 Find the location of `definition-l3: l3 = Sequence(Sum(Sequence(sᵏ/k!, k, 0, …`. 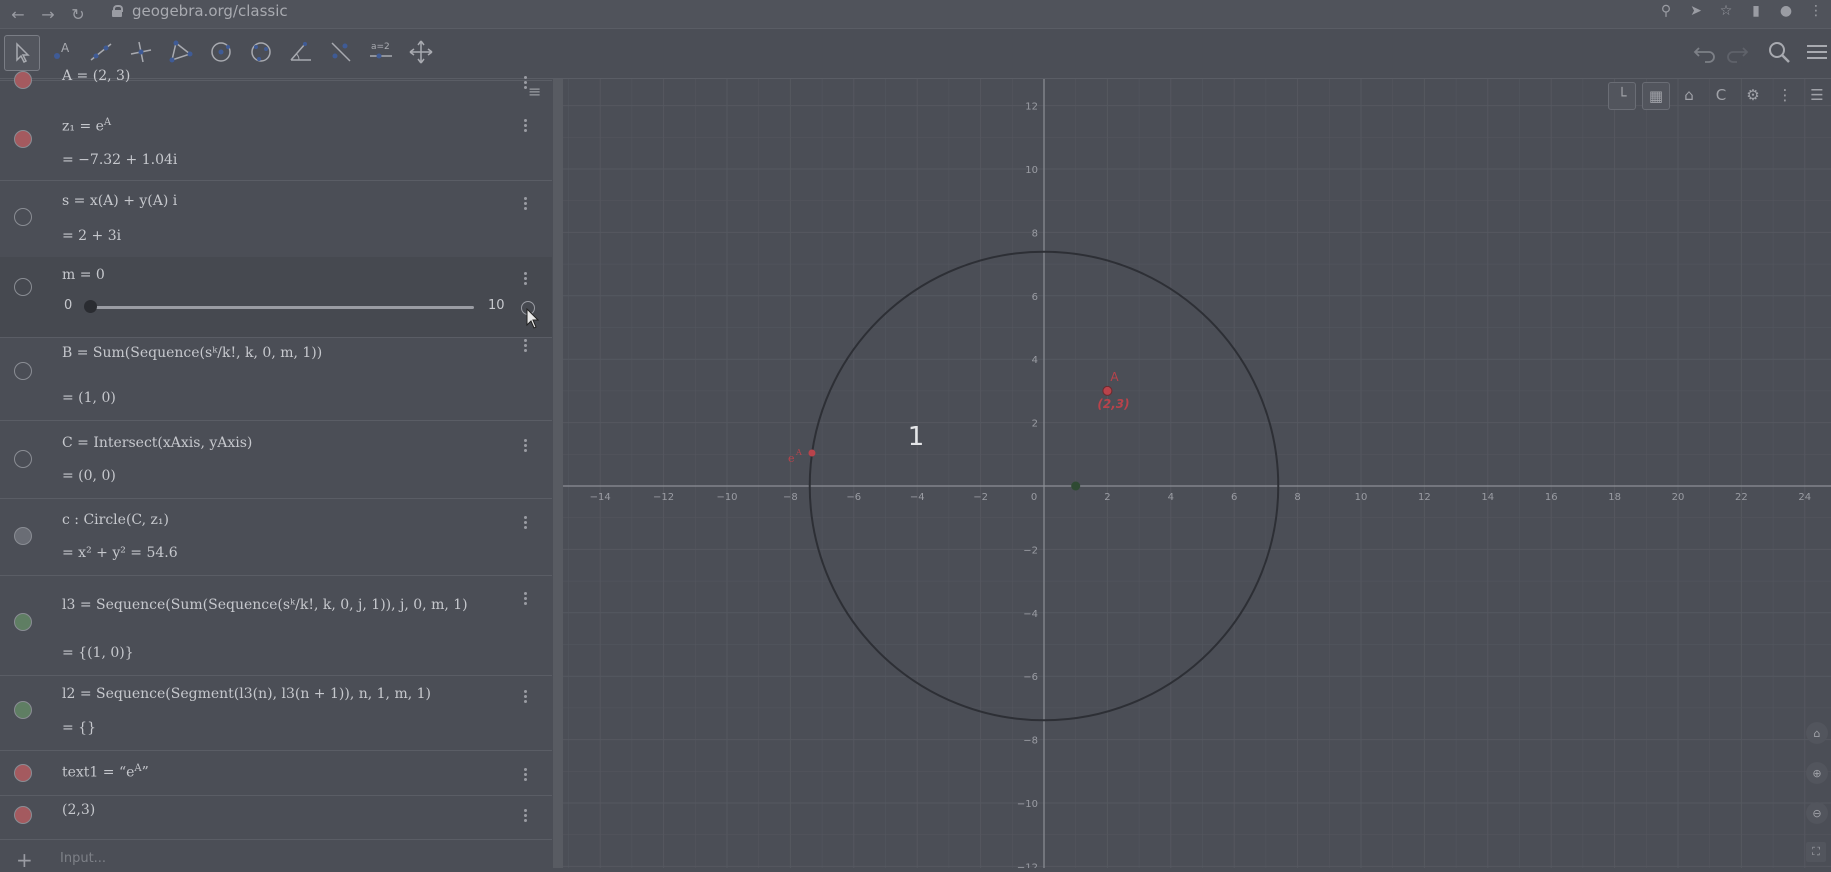

definition-l3: l3 = Sequence(Sum(Sequence(sᵏ/k!, k, 0, … is located at coordinates (265, 605).